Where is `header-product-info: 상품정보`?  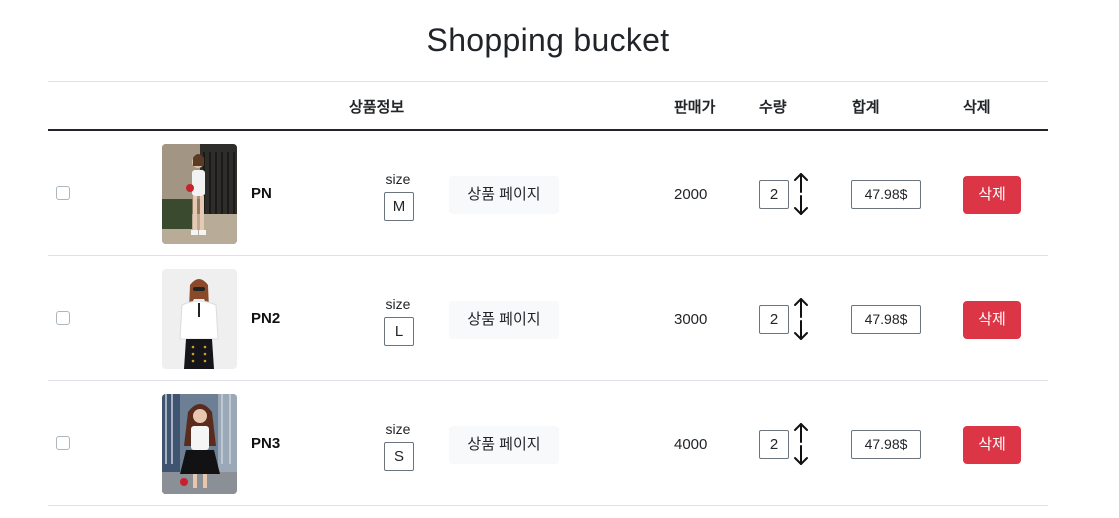
header-product-info: 상품정보 is located at coordinates (377, 107).